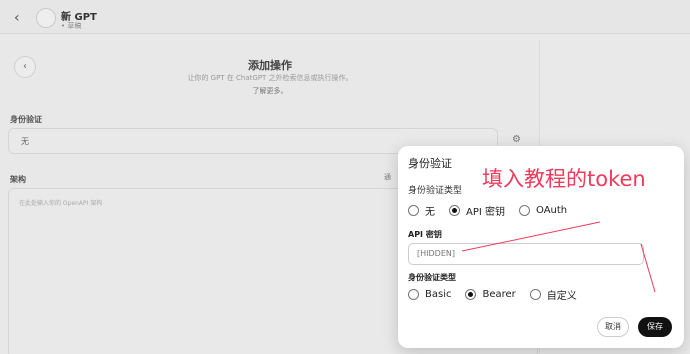 This screenshot has width=690, height=354. I want to click on draft-status: • 草稿, so click(71, 26).